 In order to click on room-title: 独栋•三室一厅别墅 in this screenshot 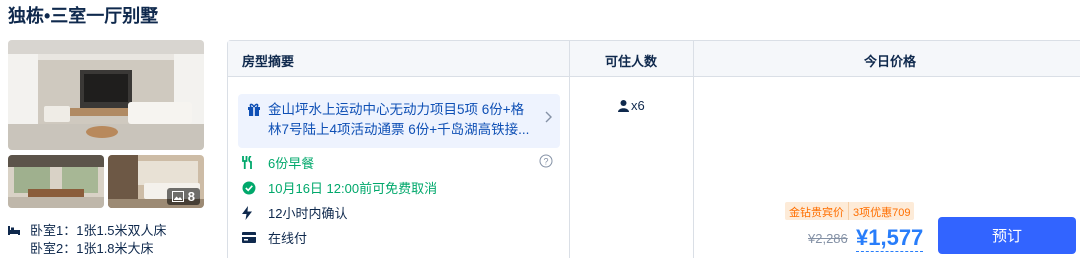, I will do `click(83, 16)`.